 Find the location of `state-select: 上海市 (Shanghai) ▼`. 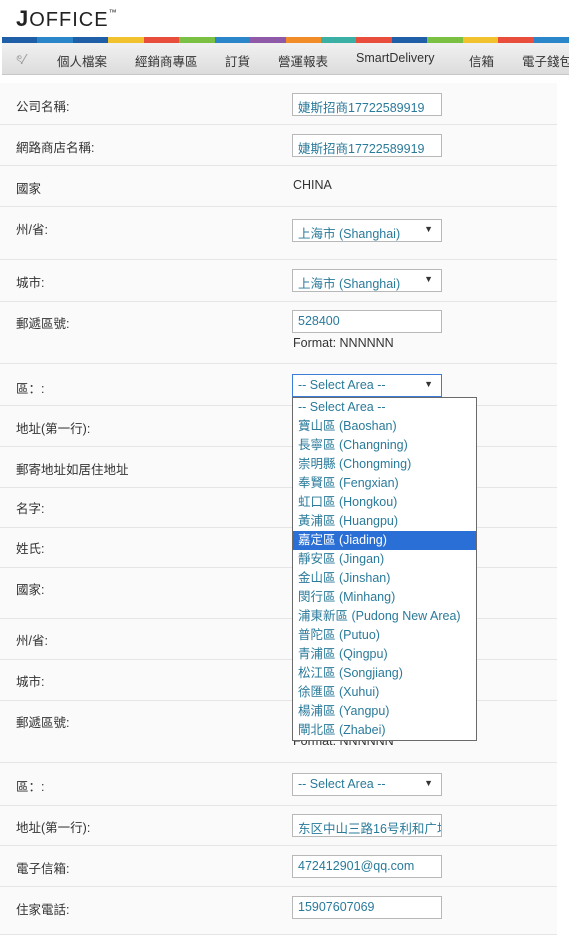

state-select: 上海市 (Shanghai) ▼ is located at coordinates (367, 230).